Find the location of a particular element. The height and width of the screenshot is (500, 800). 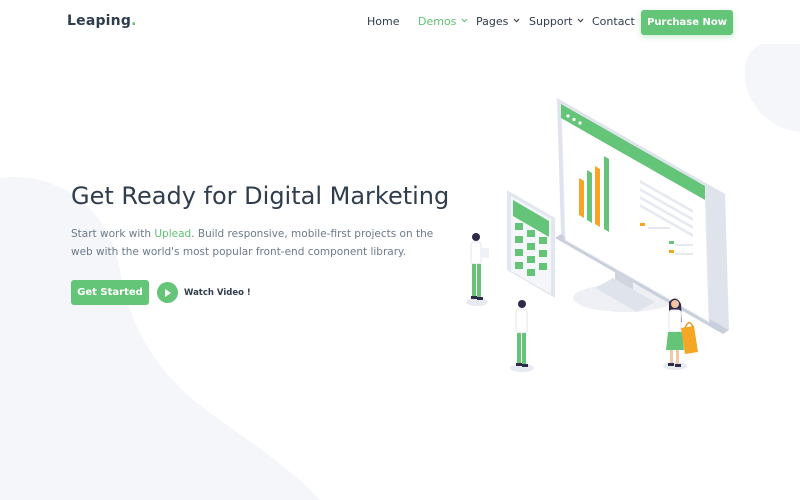

play-icon is located at coordinates (168, 293).